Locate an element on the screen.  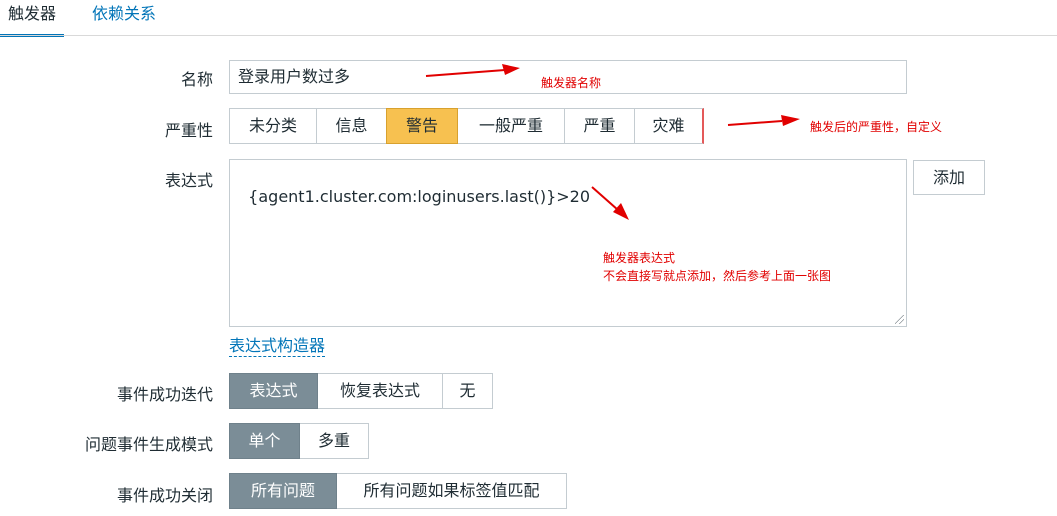
annotation-arrows is located at coordinates (612, 142).